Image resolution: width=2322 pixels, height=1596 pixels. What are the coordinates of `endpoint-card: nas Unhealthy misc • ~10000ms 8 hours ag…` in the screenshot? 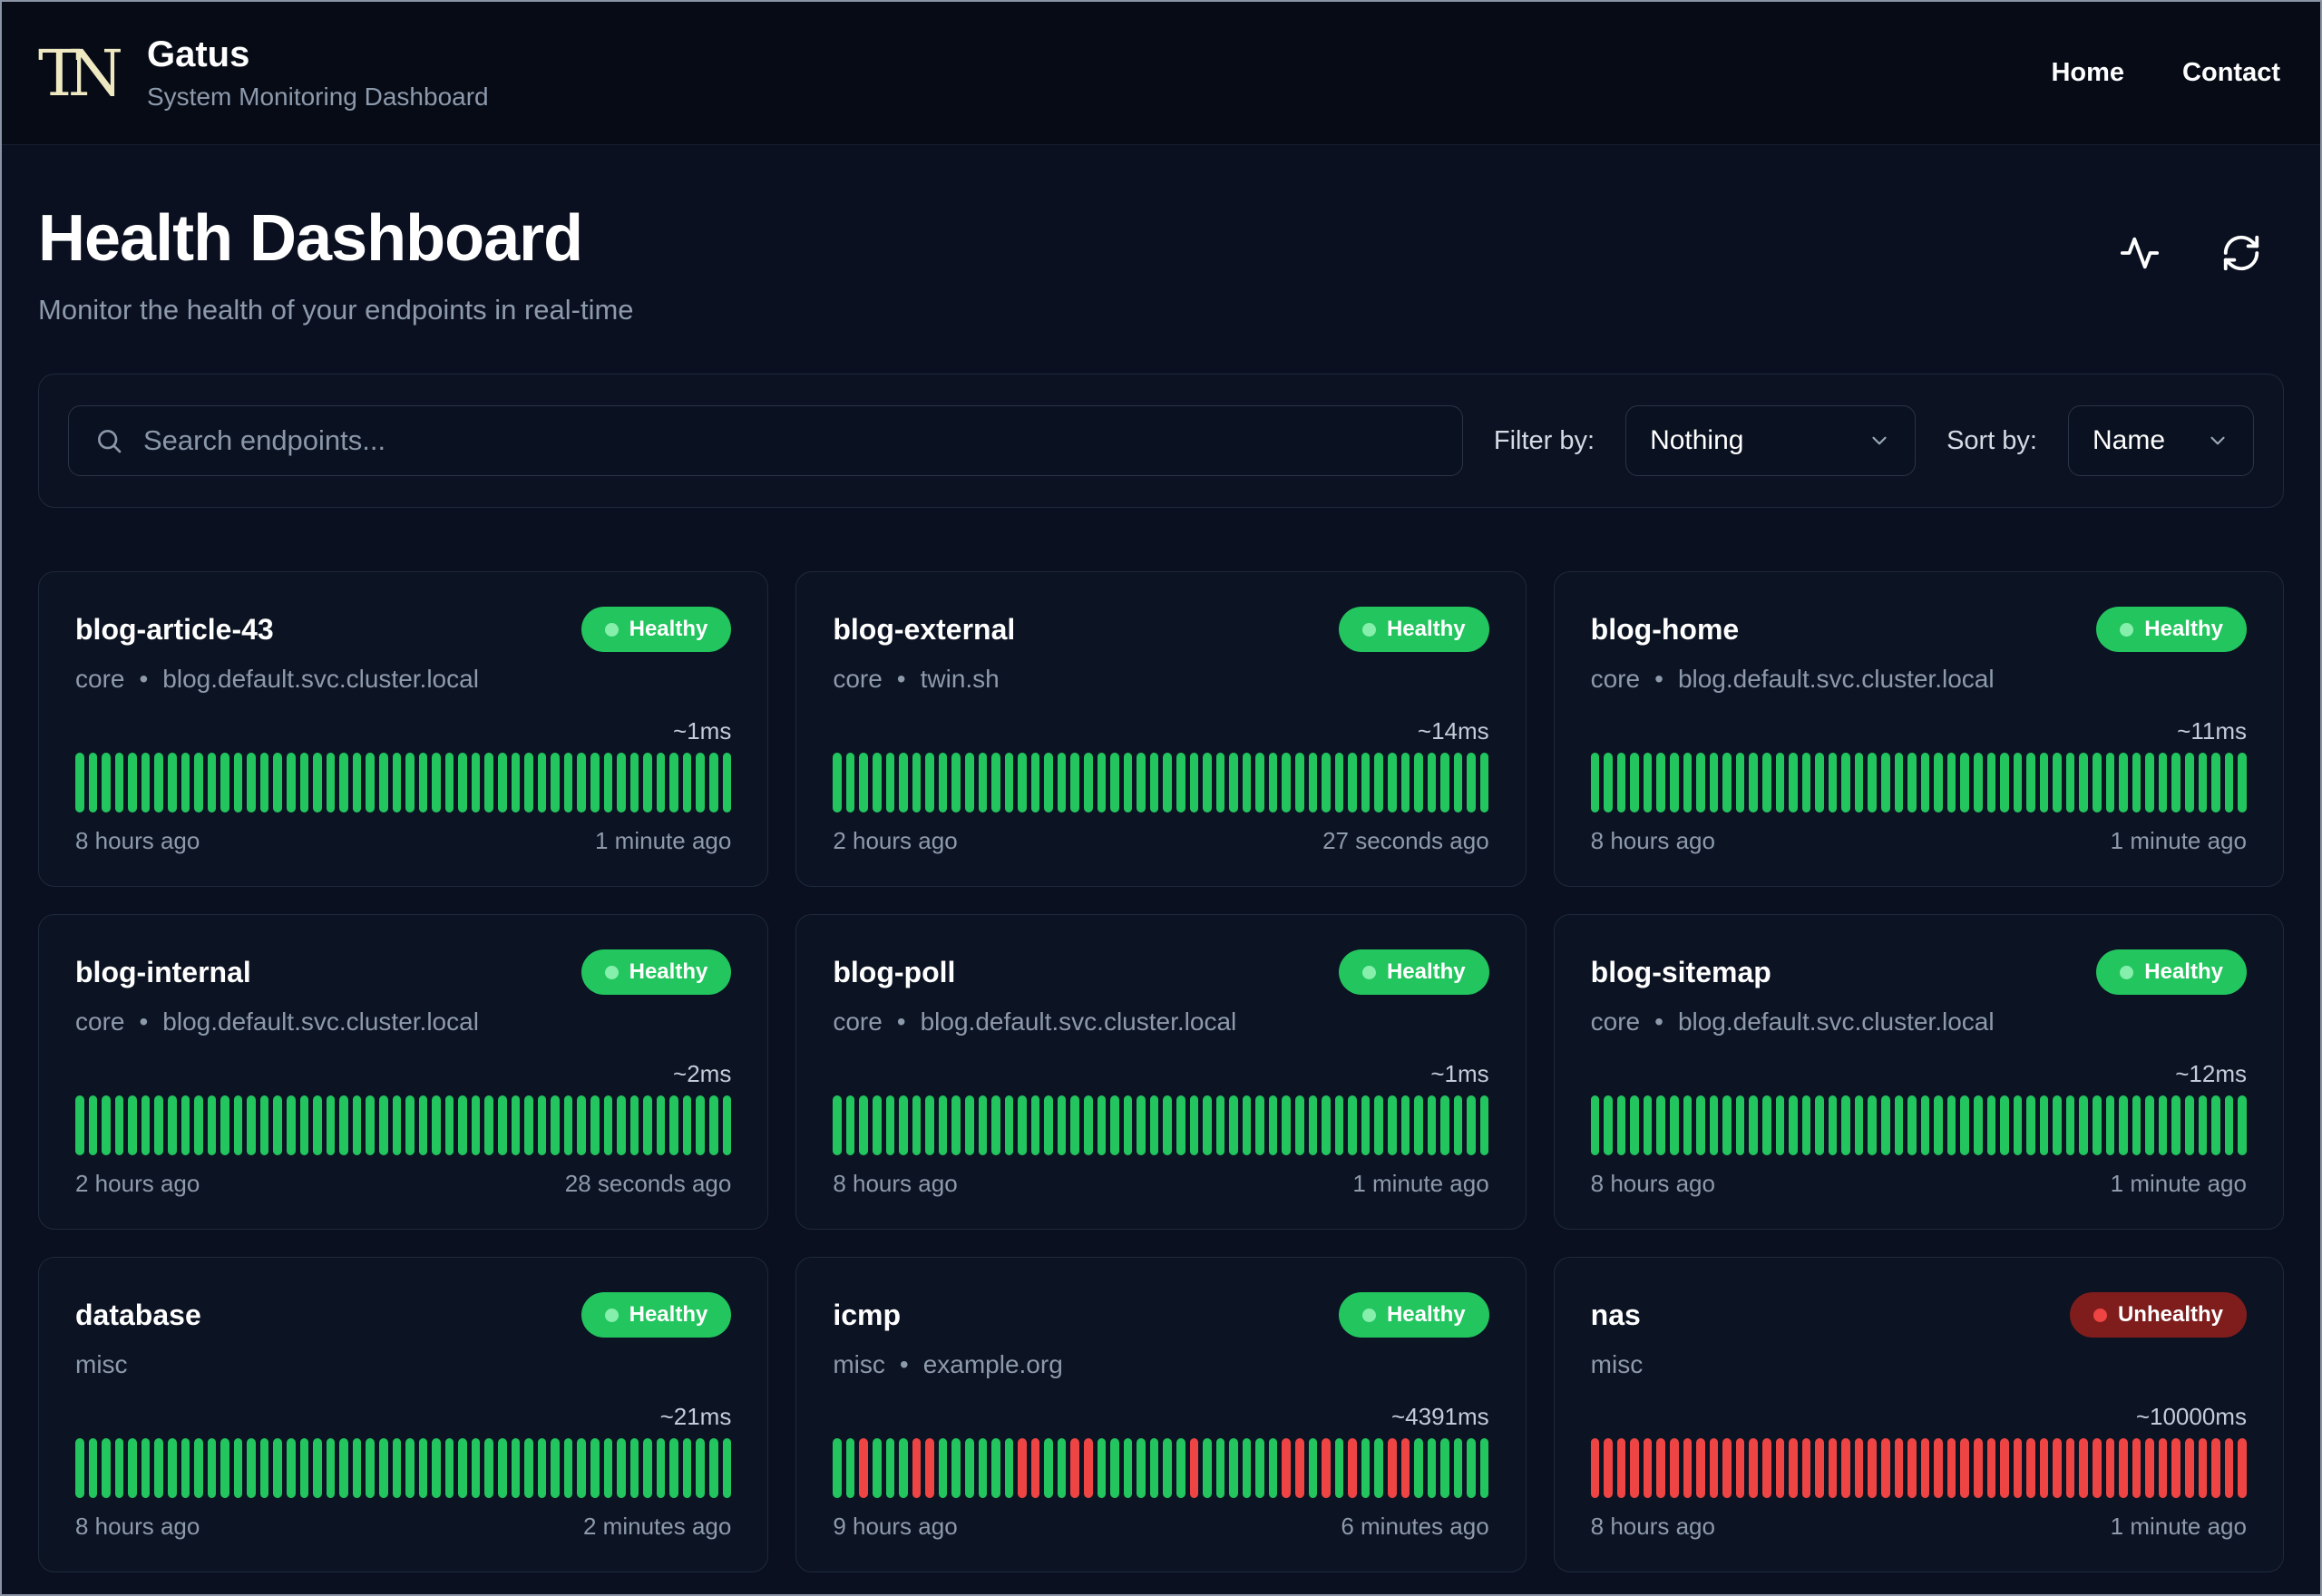 It's located at (1918, 1414).